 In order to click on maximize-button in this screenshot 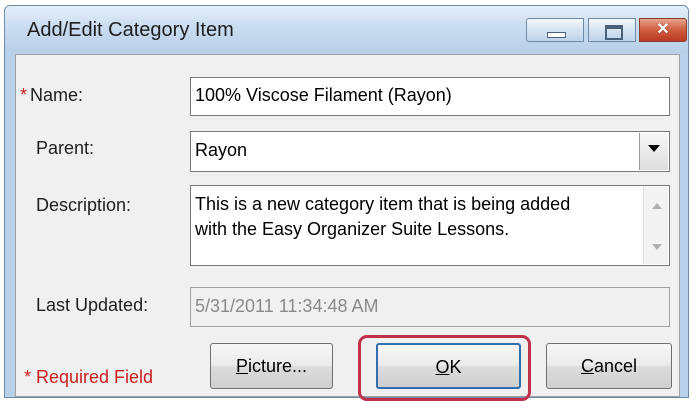, I will do `click(612, 30)`.